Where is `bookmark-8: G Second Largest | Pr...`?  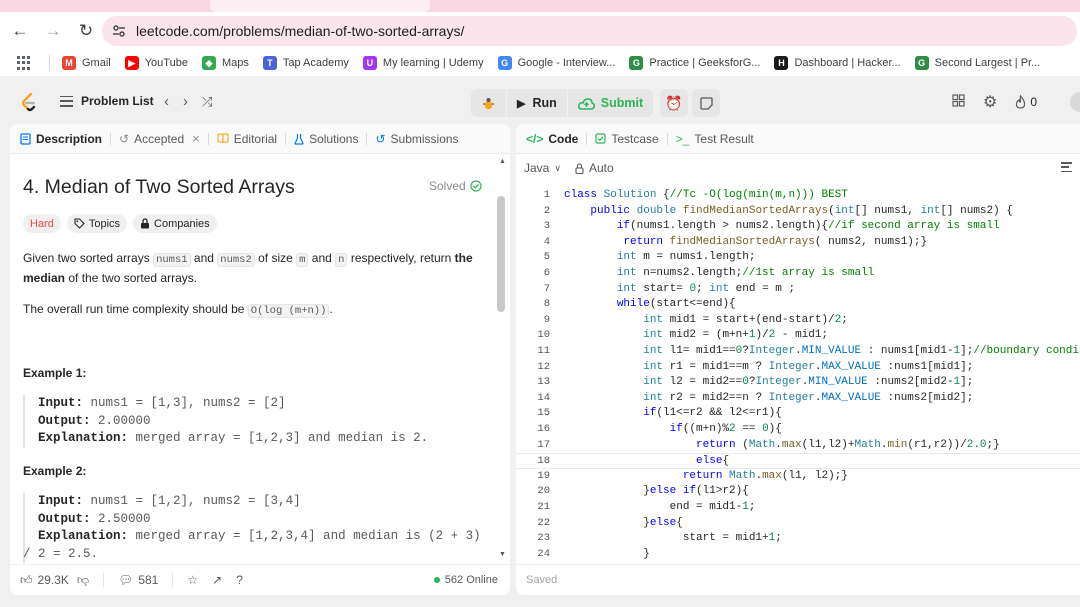
bookmark-8: G Second Largest | Pr... is located at coordinates (977, 63).